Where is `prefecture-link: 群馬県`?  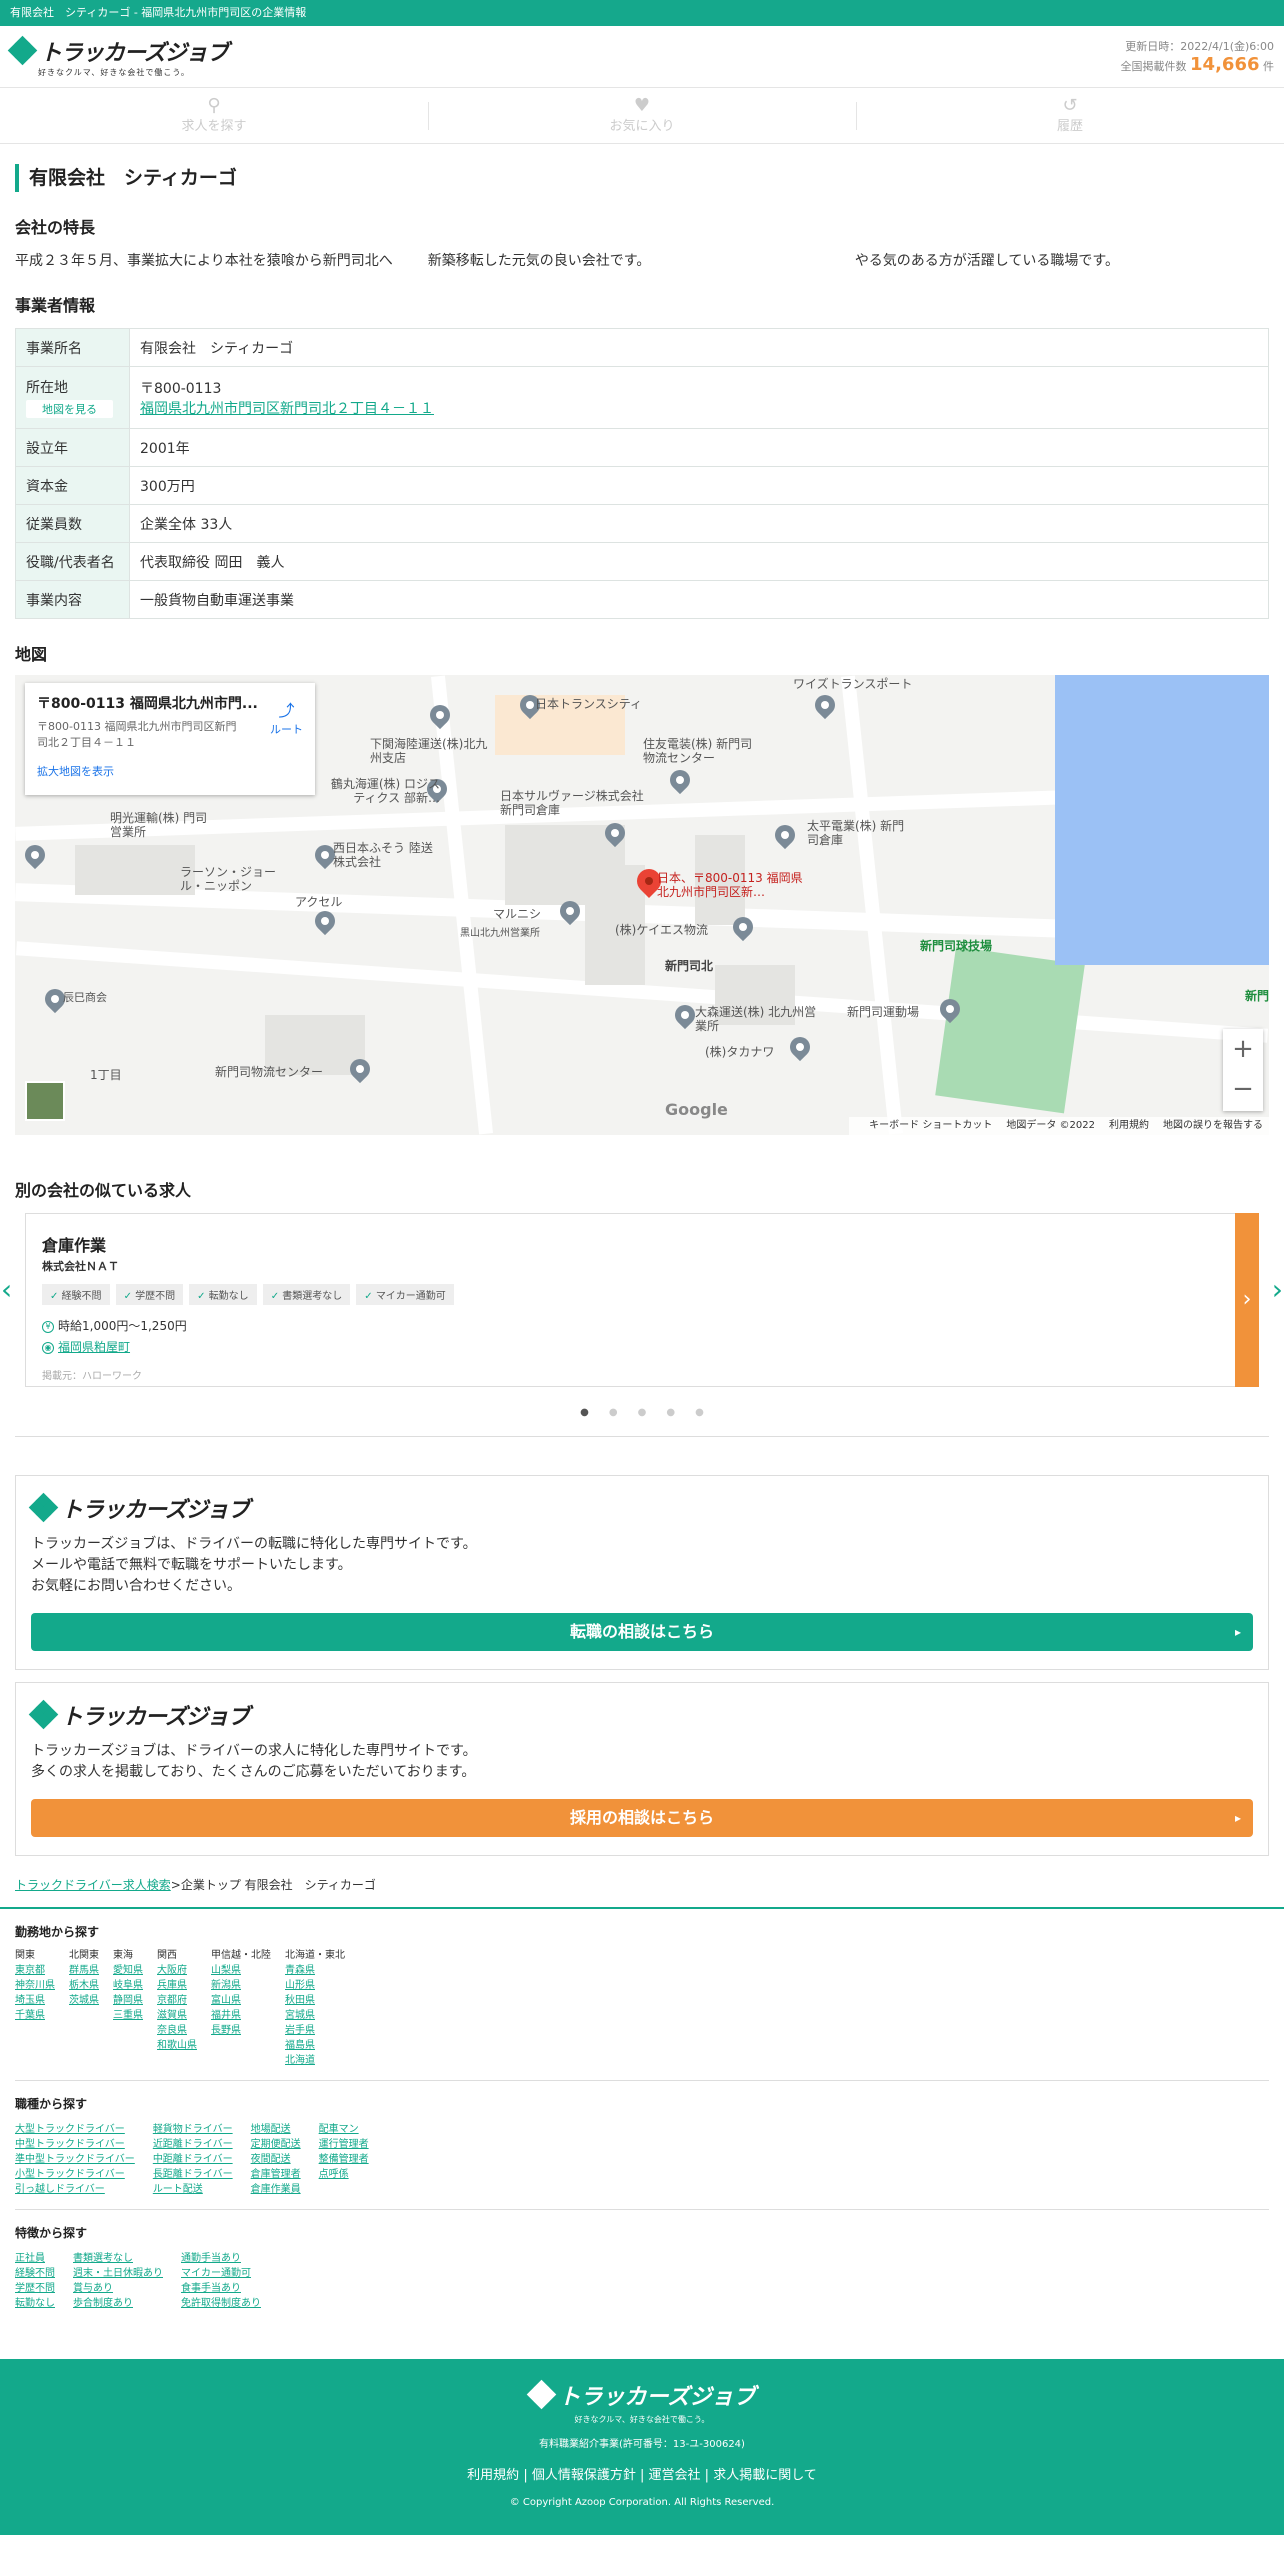
prefecture-link: 群馬県 is located at coordinates (84, 1970).